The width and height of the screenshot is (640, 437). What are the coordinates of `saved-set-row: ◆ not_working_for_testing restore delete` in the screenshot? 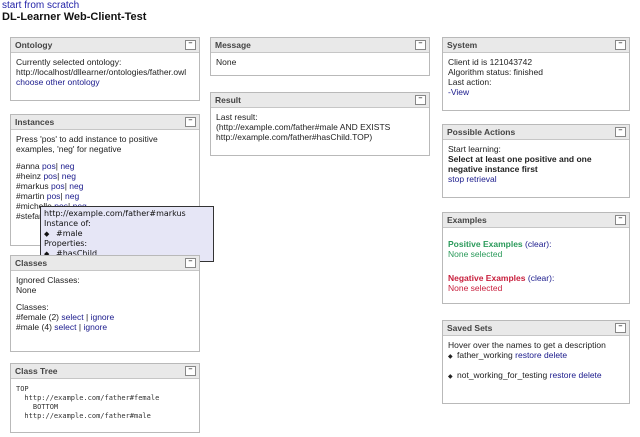 It's located at (536, 376).